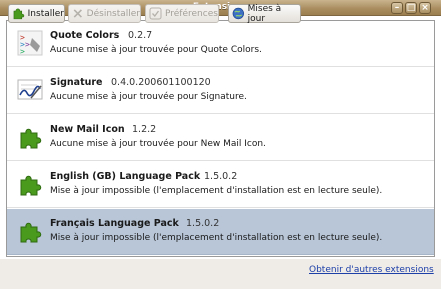  Describe the element at coordinates (397, 8) in the screenshot. I see `minimize-icon: –` at that location.